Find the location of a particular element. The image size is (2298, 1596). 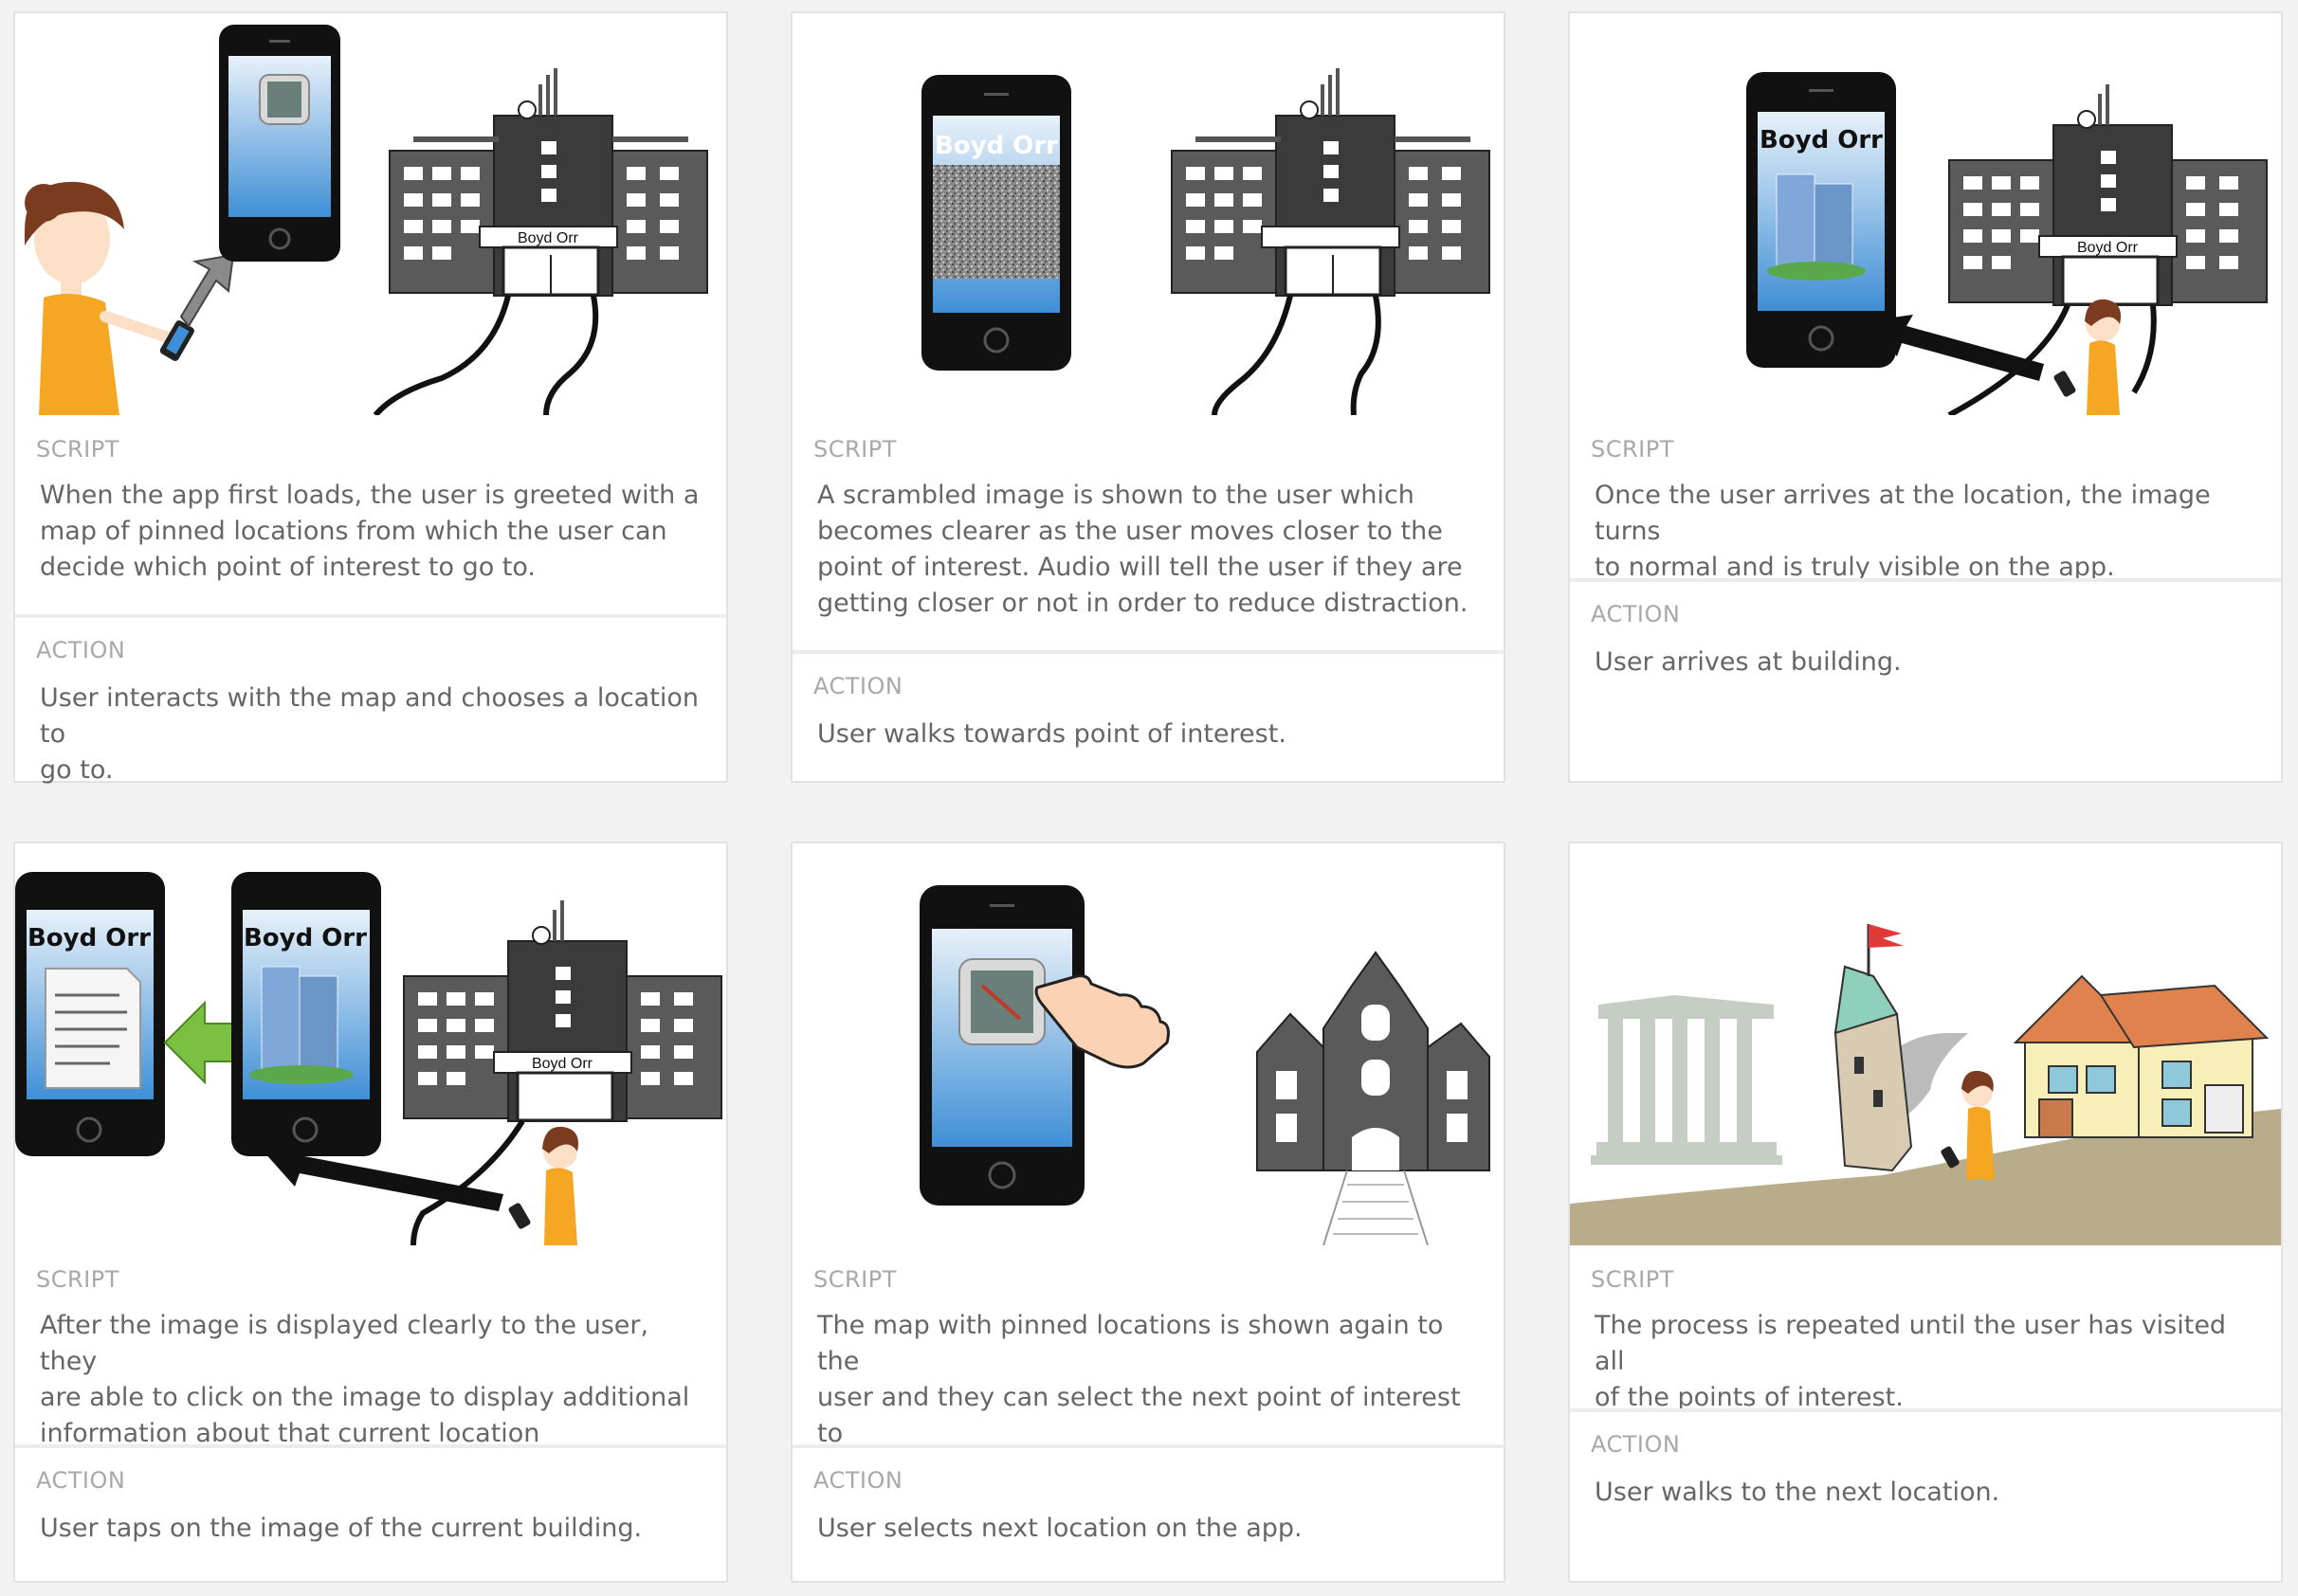

action-section: ACTION User walks to the next location. is located at coordinates (1925, 1495).